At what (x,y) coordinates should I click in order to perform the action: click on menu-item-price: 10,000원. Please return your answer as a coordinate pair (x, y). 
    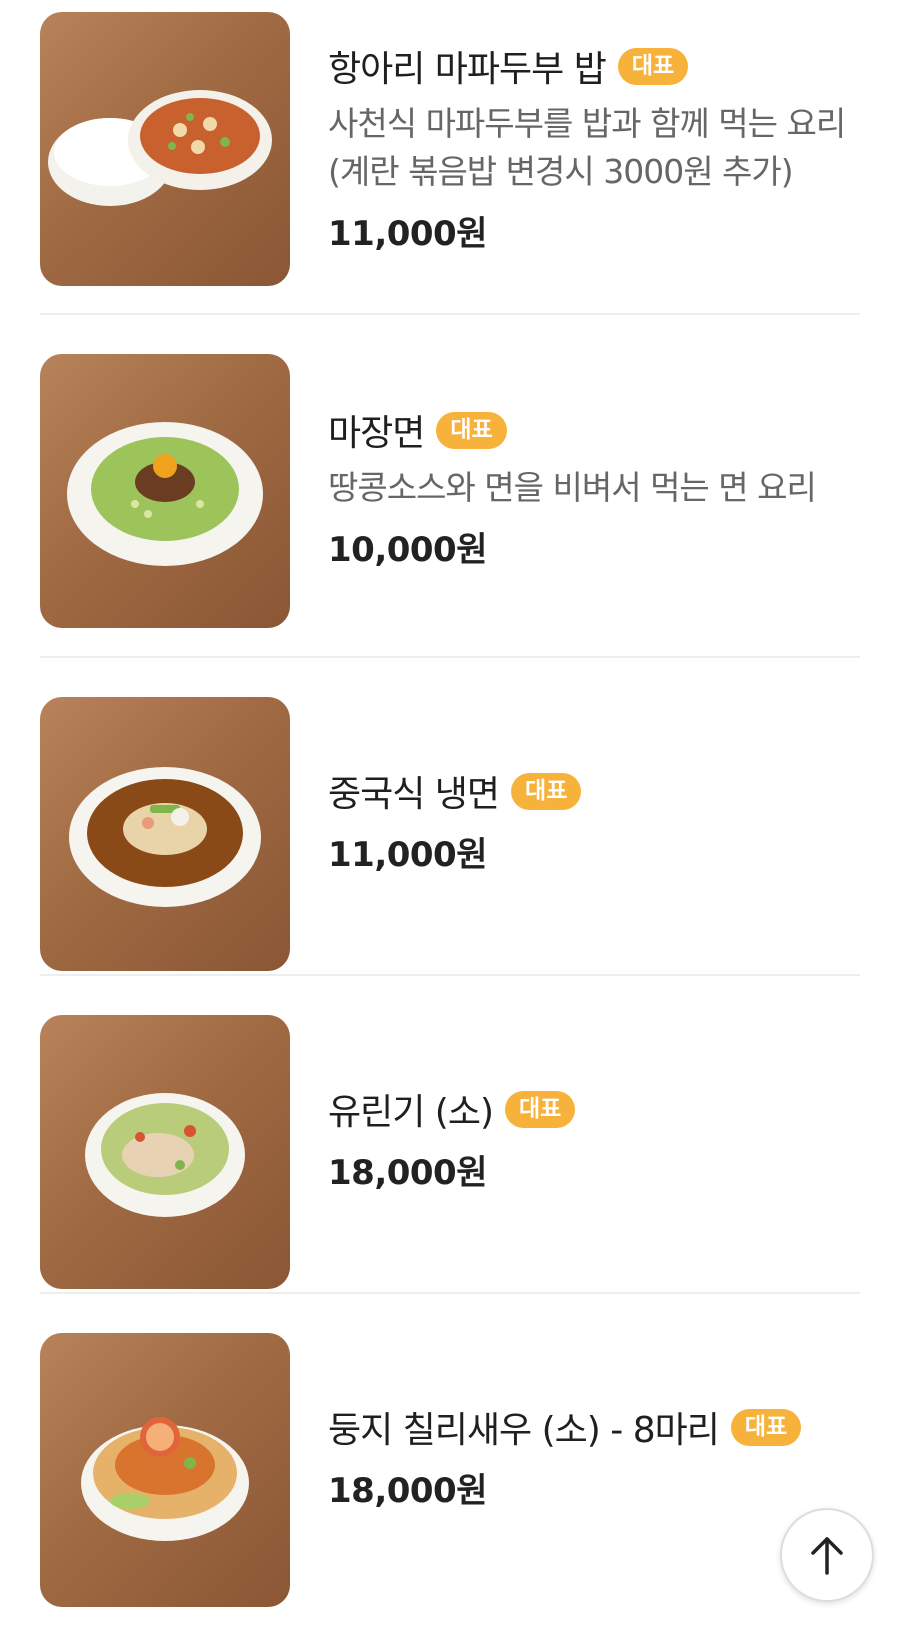
    Looking at the image, I should click on (407, 550).